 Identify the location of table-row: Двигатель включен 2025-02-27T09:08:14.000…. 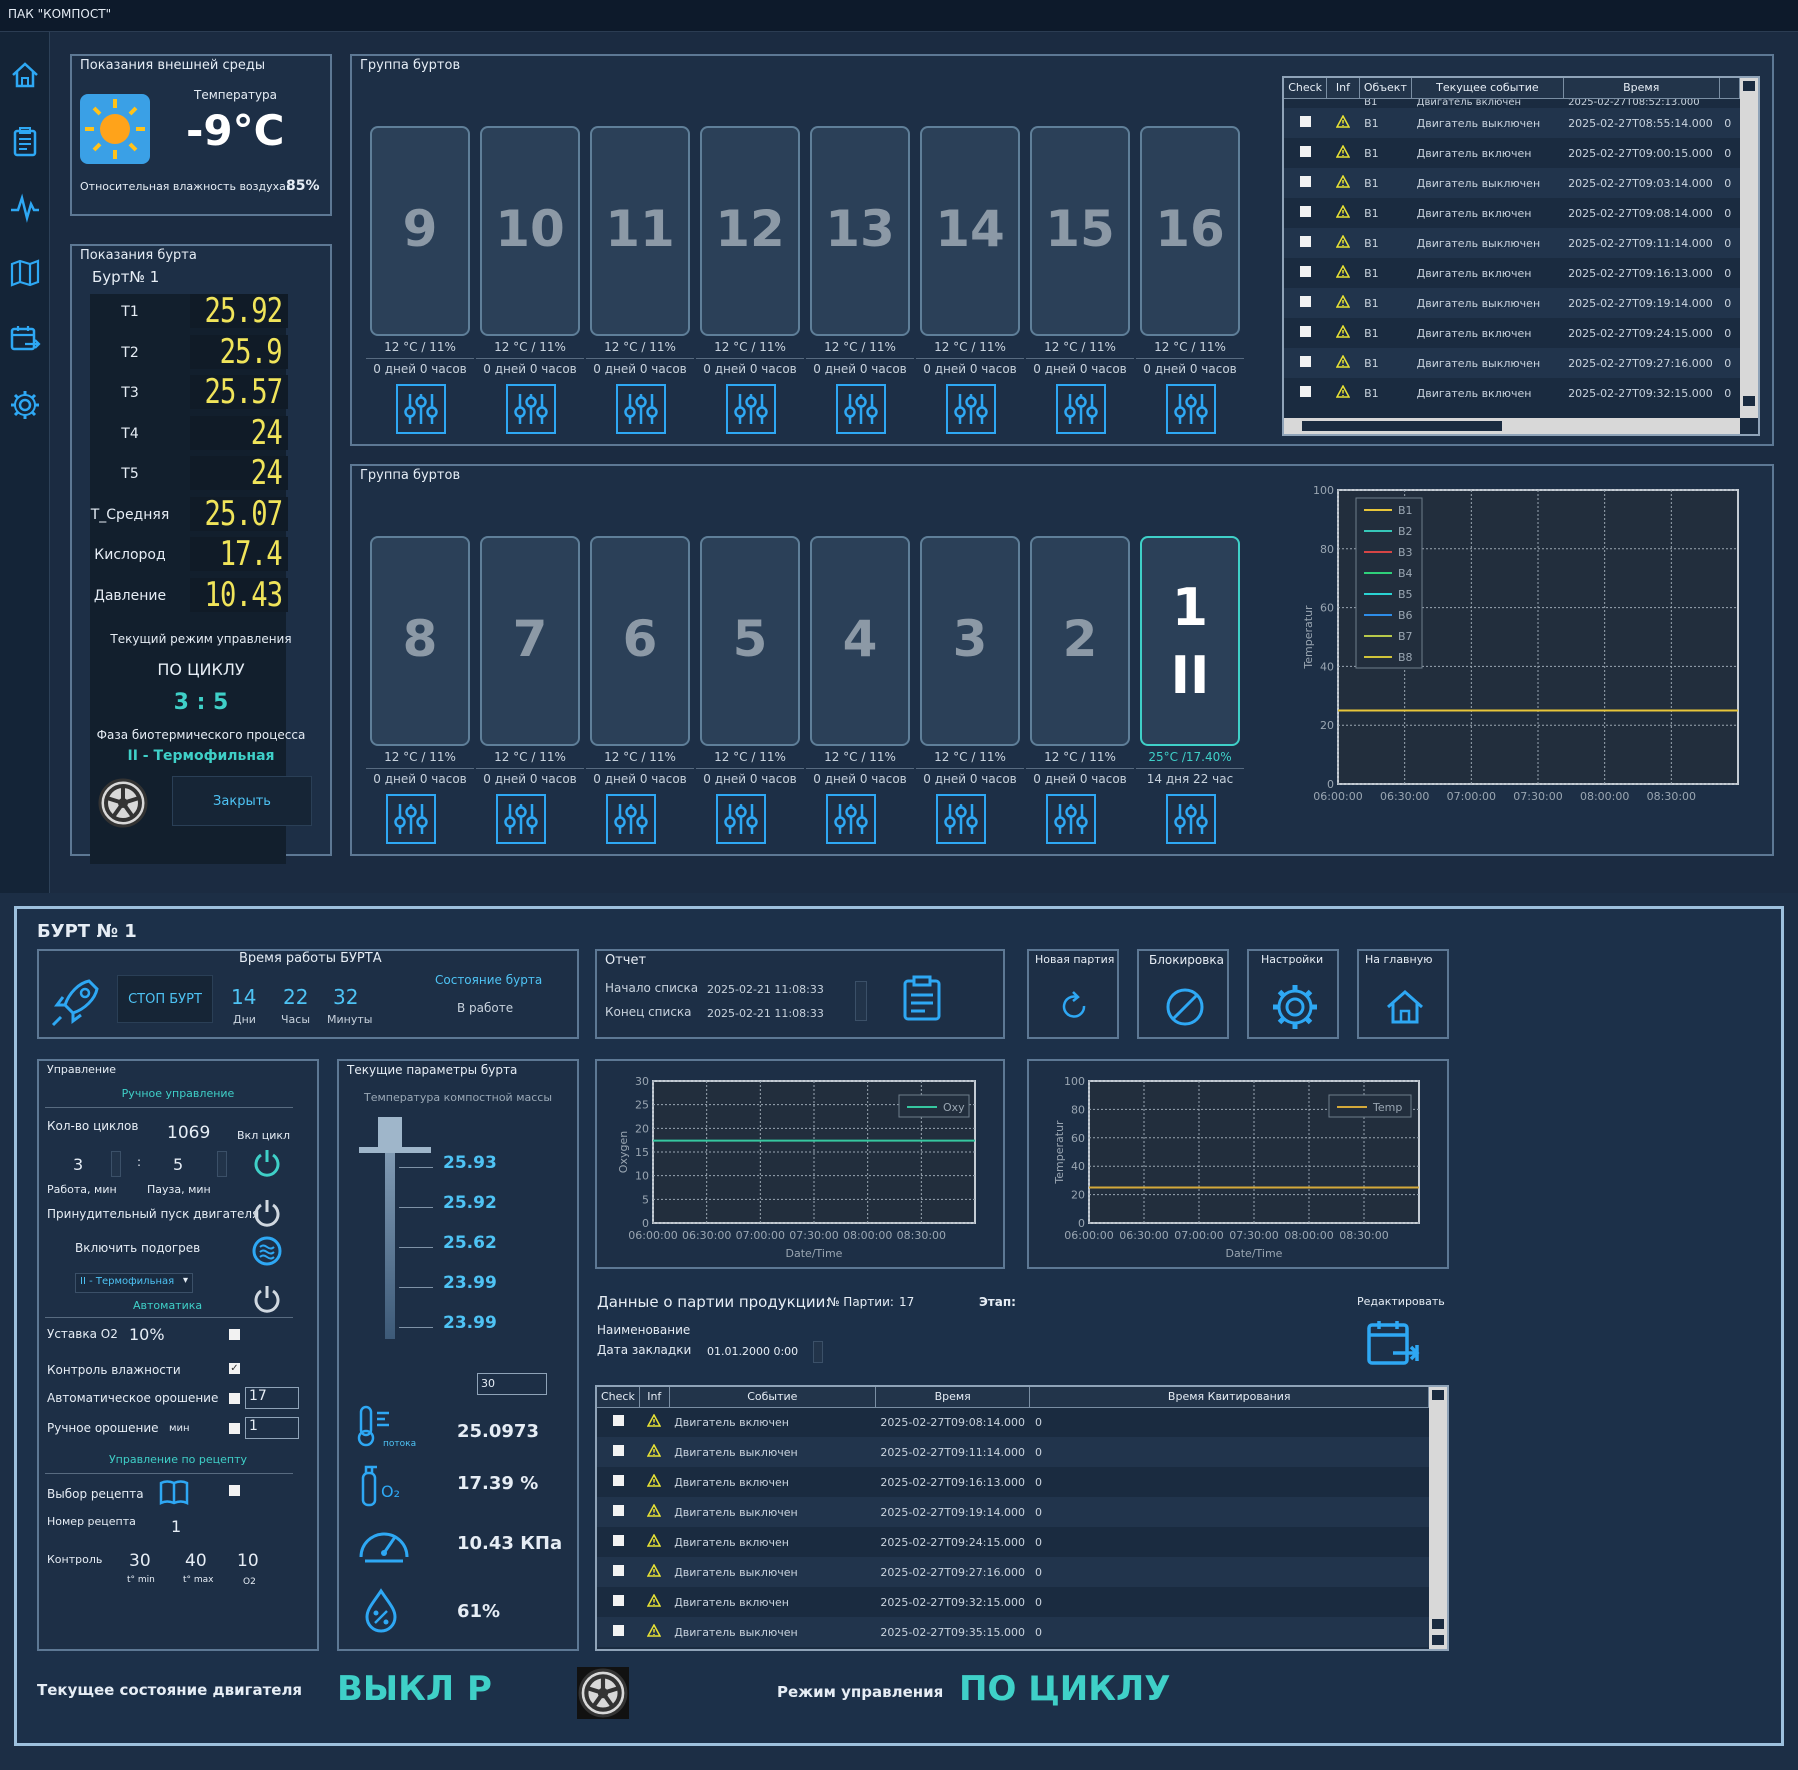
(1013, 1422).